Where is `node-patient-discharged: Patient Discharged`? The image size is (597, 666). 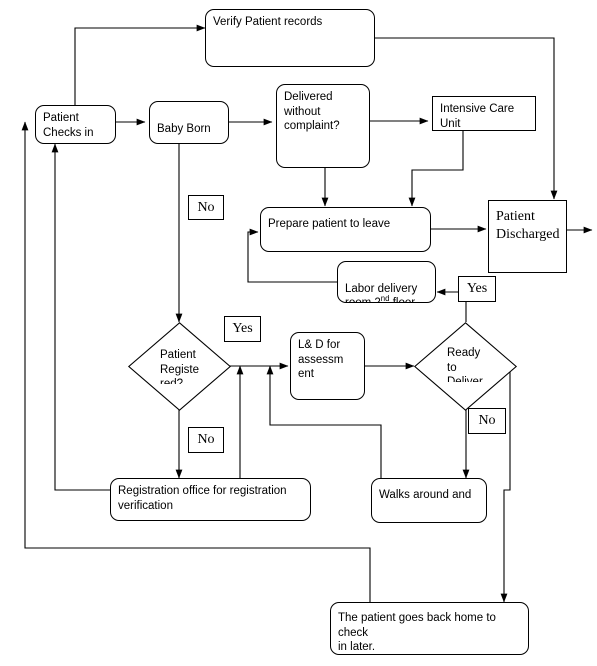
node-patient-discharged: Patient Discharged is located at coordinates (527, 236).